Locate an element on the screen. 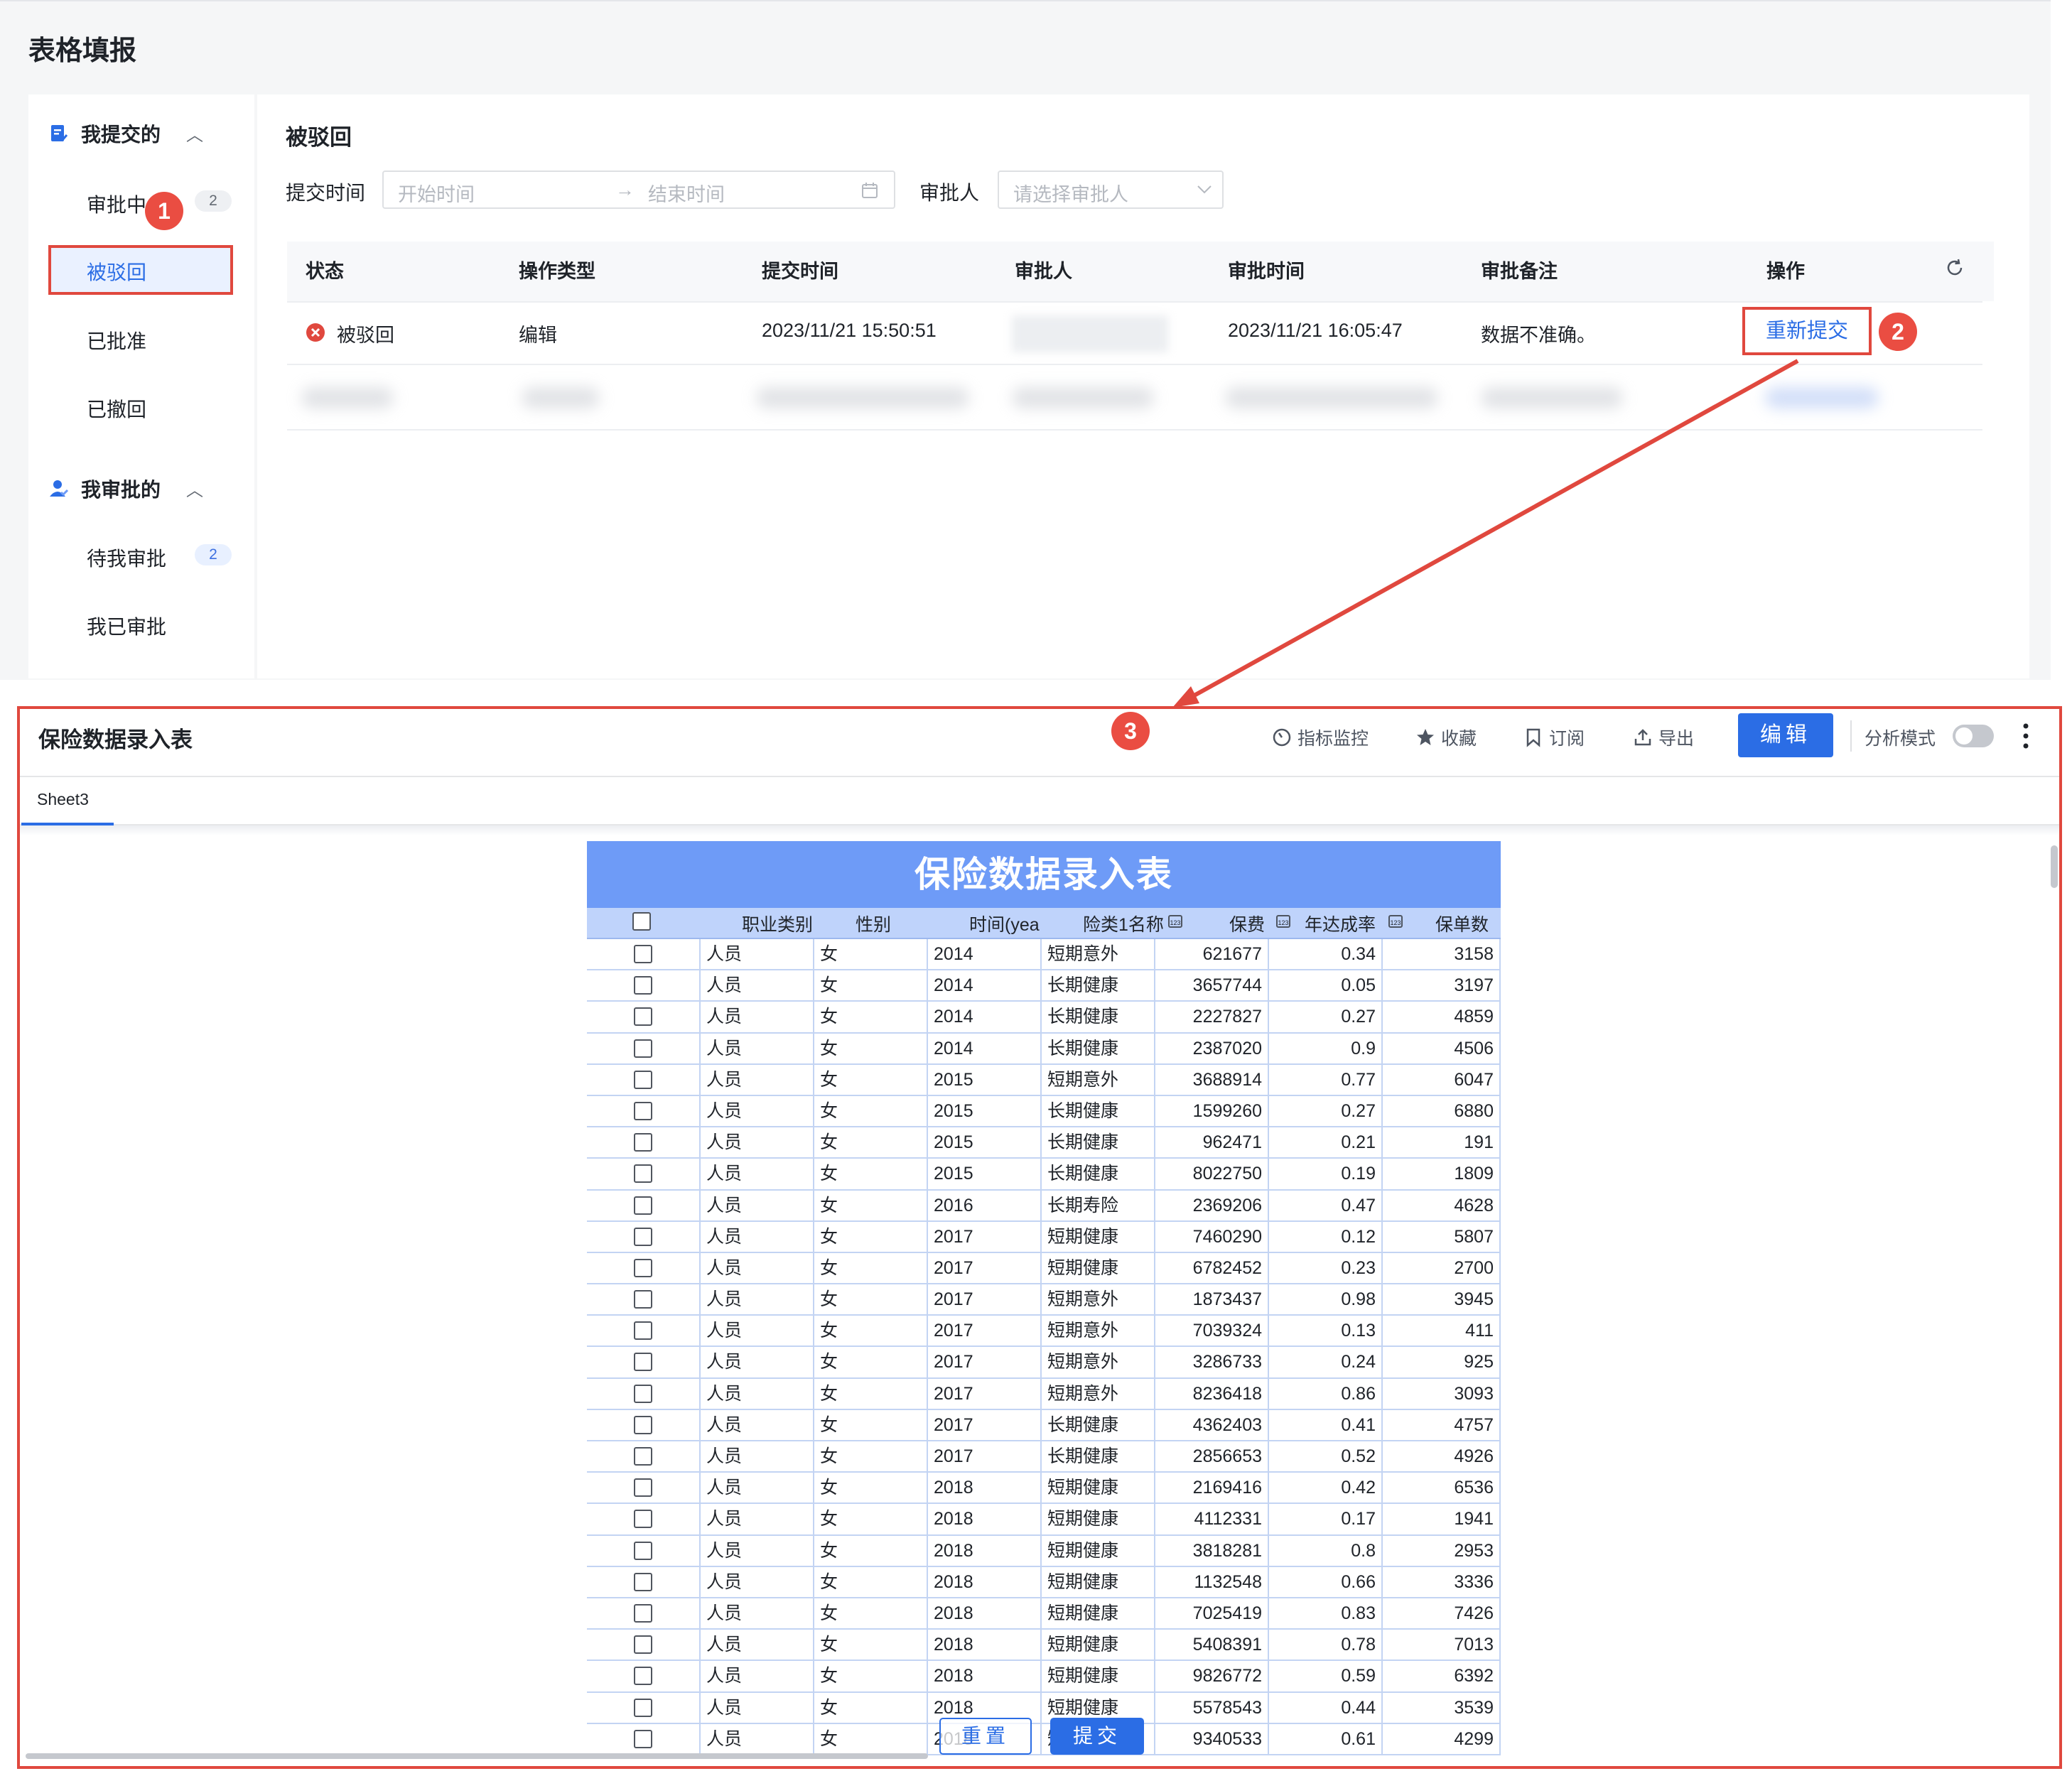 Image resolution: width=2072 pixels, height=1776 pixels. cell-premium: 1599260 is located at coordinates (1212, 1111).